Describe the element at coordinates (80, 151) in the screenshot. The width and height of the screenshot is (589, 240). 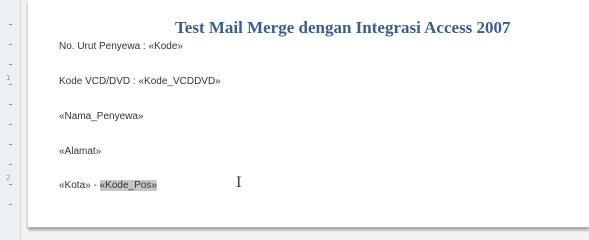
I see `merge-field-alamat: «Alamat»` at that location.